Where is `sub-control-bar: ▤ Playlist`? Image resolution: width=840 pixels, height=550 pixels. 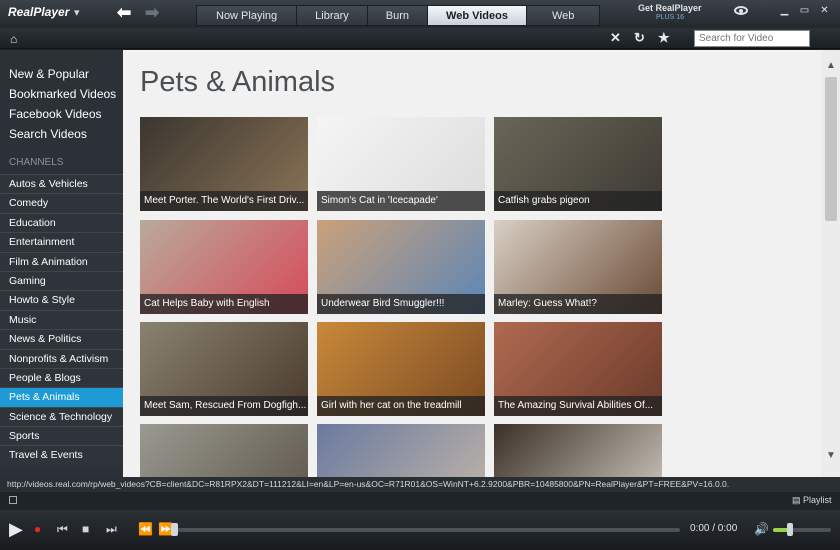
sub-control-bar: ▤ Playlist is located at coordinates (420, 501).